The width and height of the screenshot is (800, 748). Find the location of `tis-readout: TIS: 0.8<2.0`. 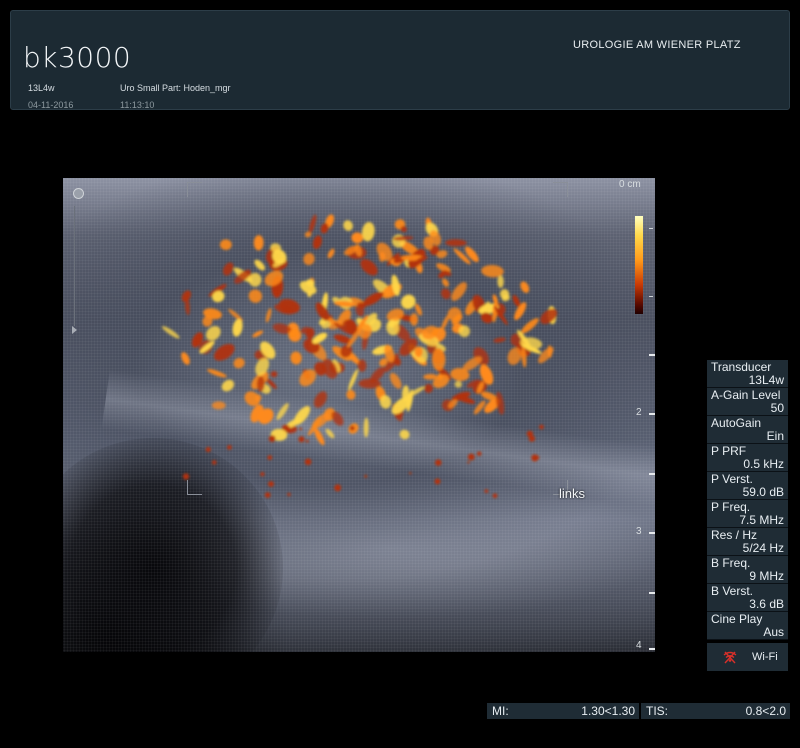

tis-readout: TIS: 0.8<2.0 is located at coordinates (715, 711).